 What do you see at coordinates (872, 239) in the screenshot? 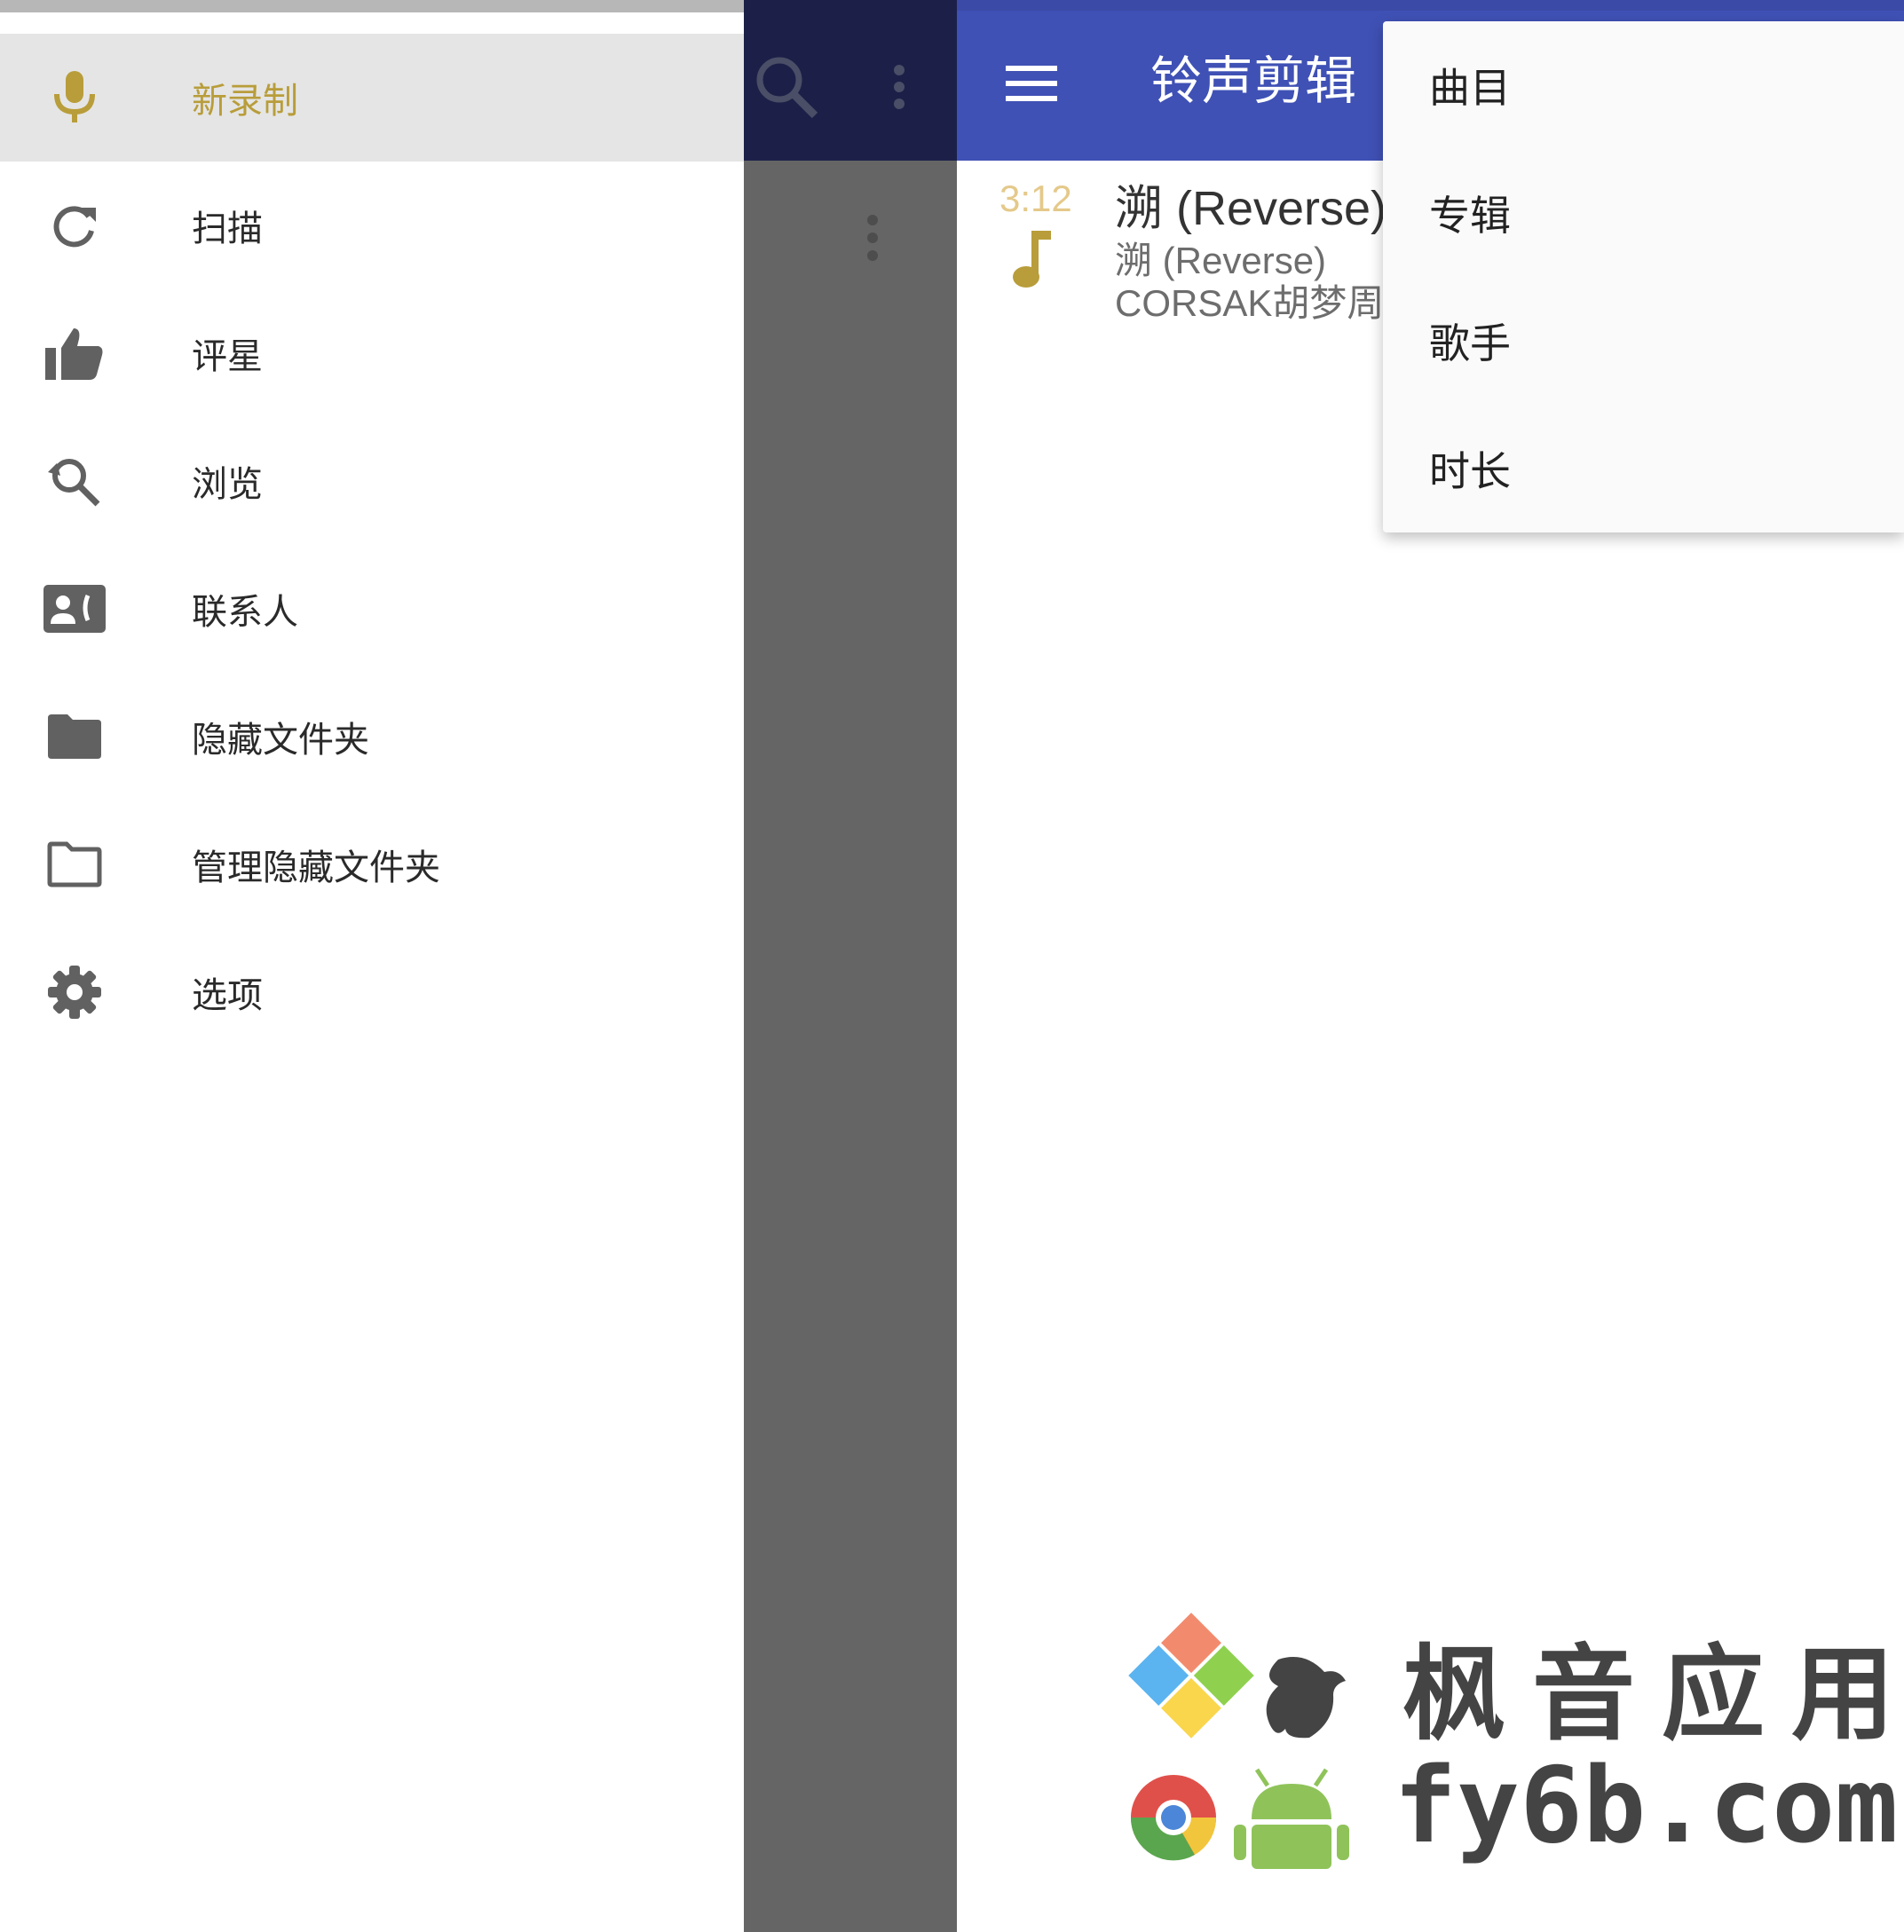
I see `row-more-vert-icon` at bounding box center [872, 239].